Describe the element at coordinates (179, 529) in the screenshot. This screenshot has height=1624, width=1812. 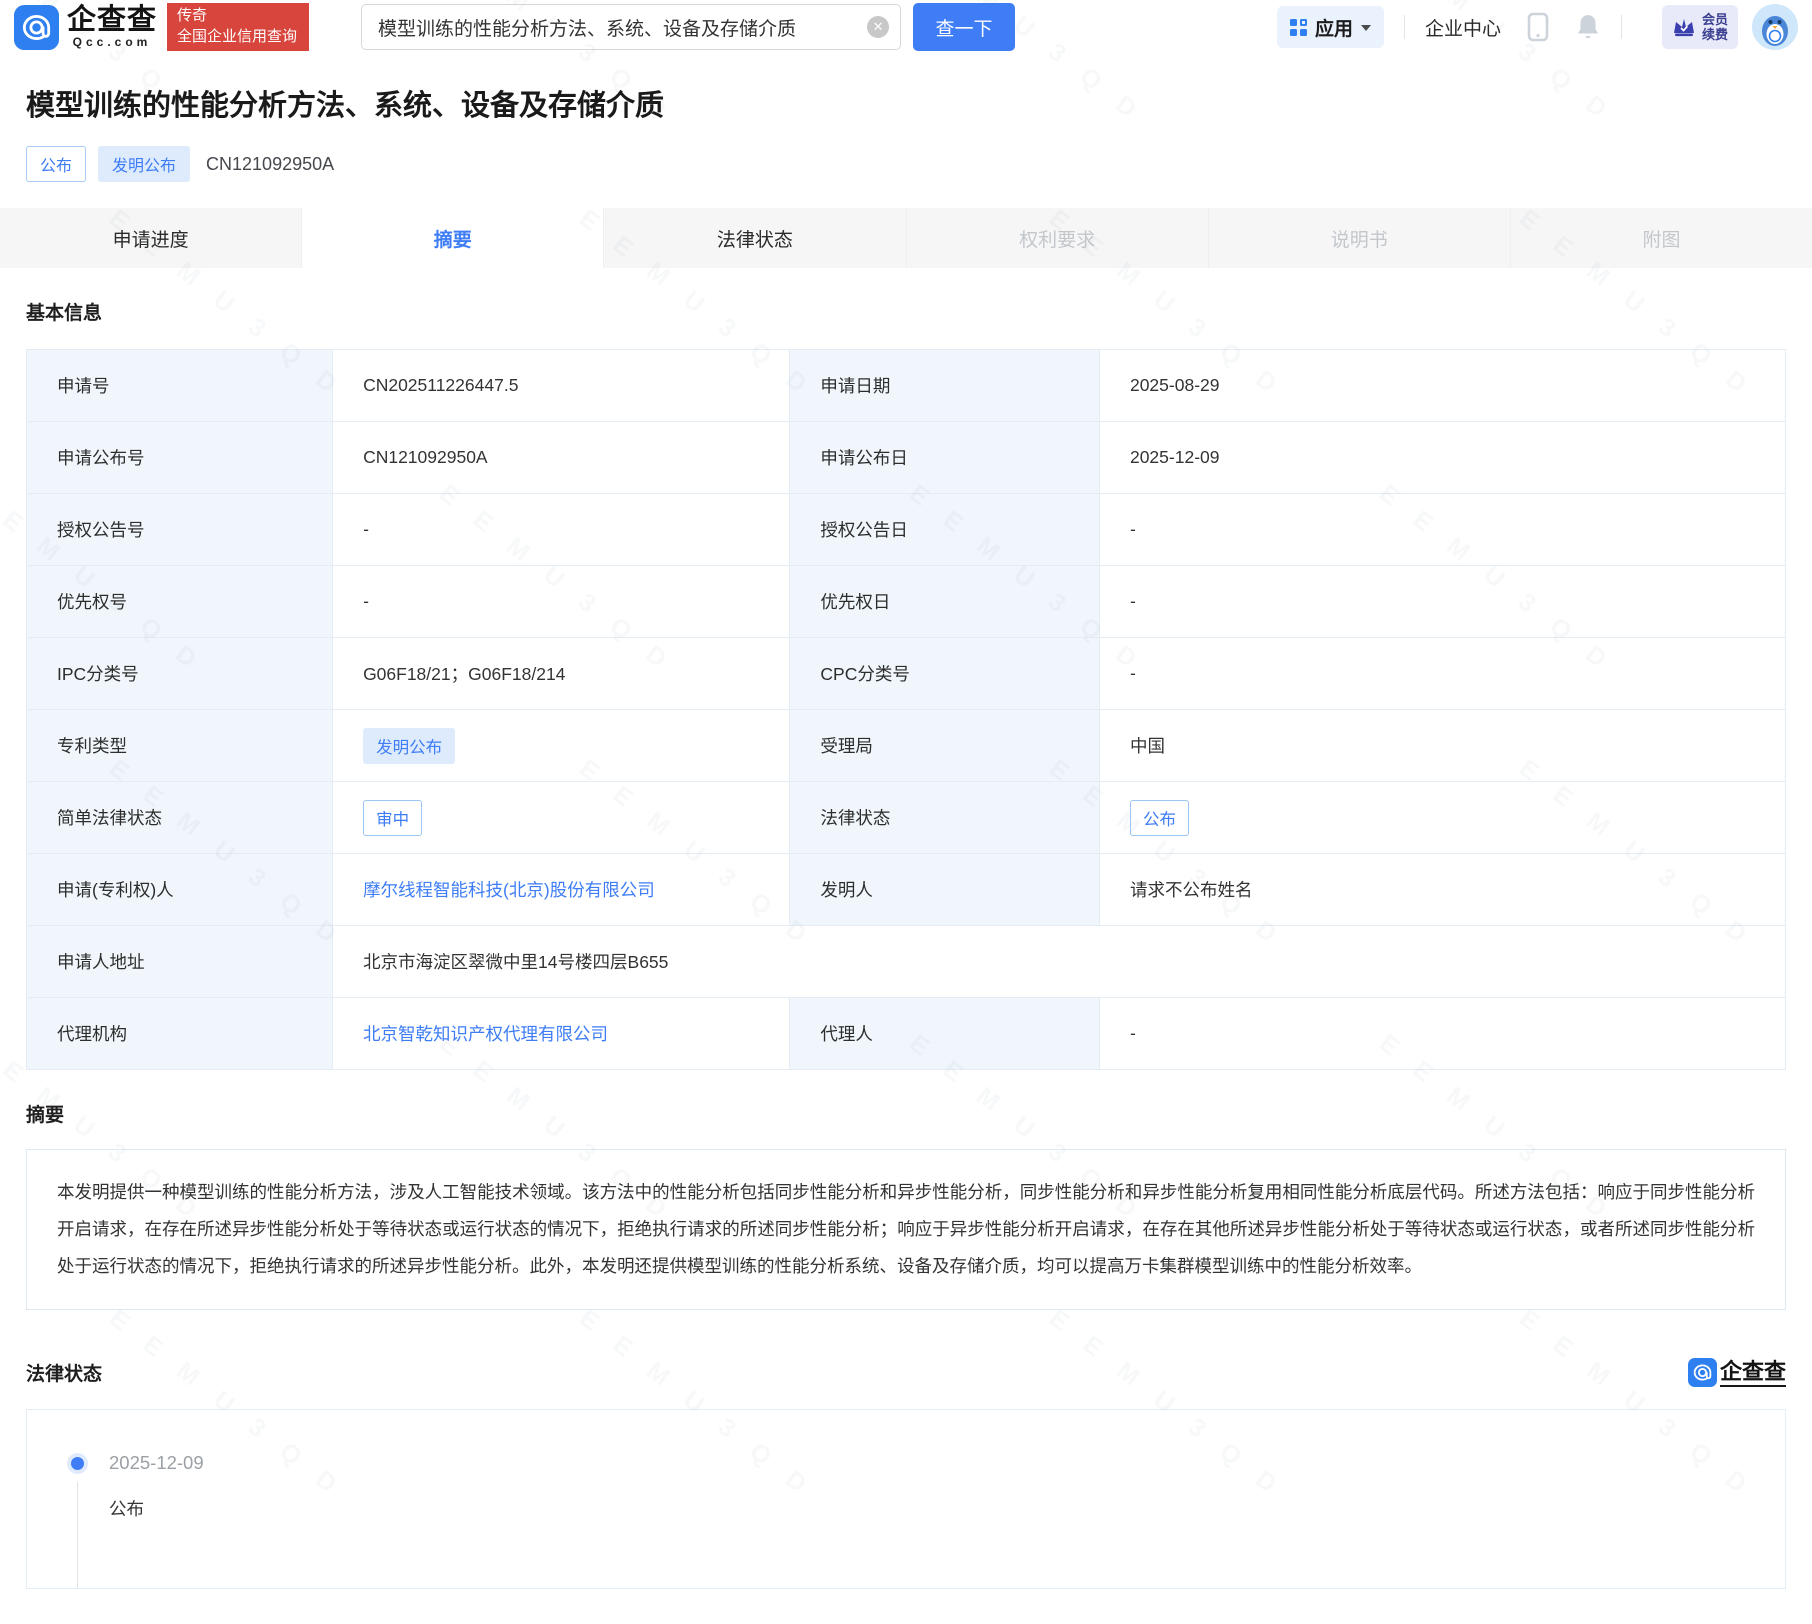
I see `field-label: 授权公告号` at that location.